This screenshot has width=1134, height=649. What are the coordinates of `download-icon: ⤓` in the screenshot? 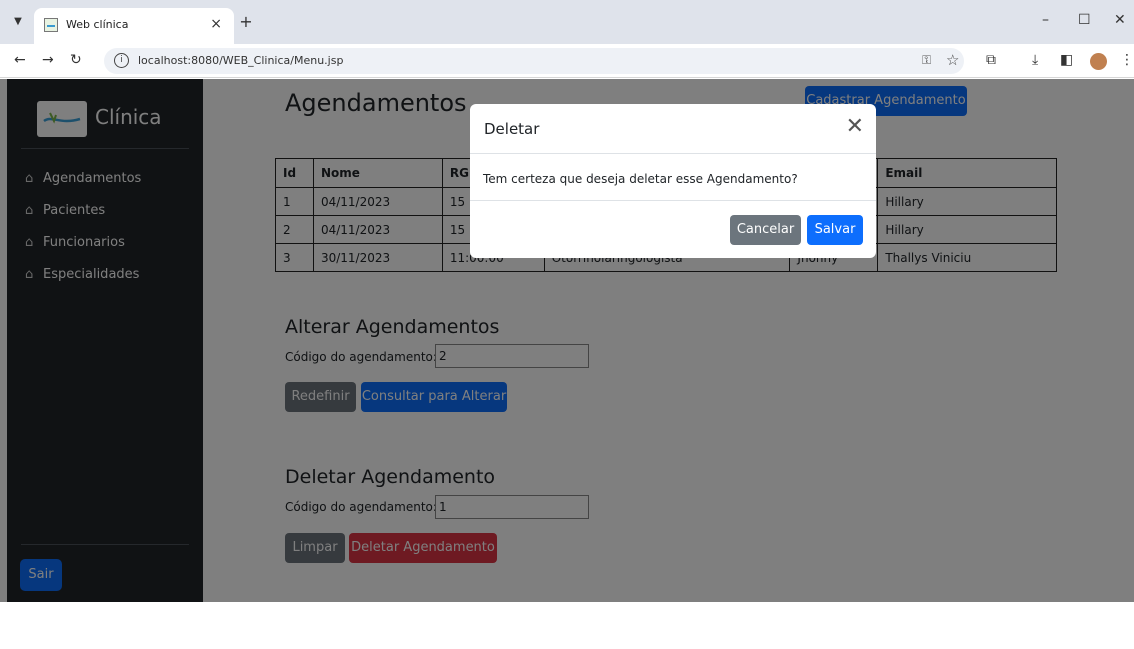 It's located at (1035, 60).